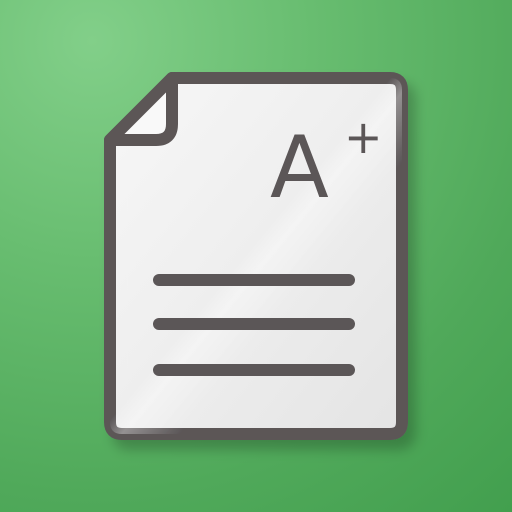  What do you see at coordinates (363, 137) in the screenshot?
I see `grade-modifier: +` at bounding box center [363, 137].